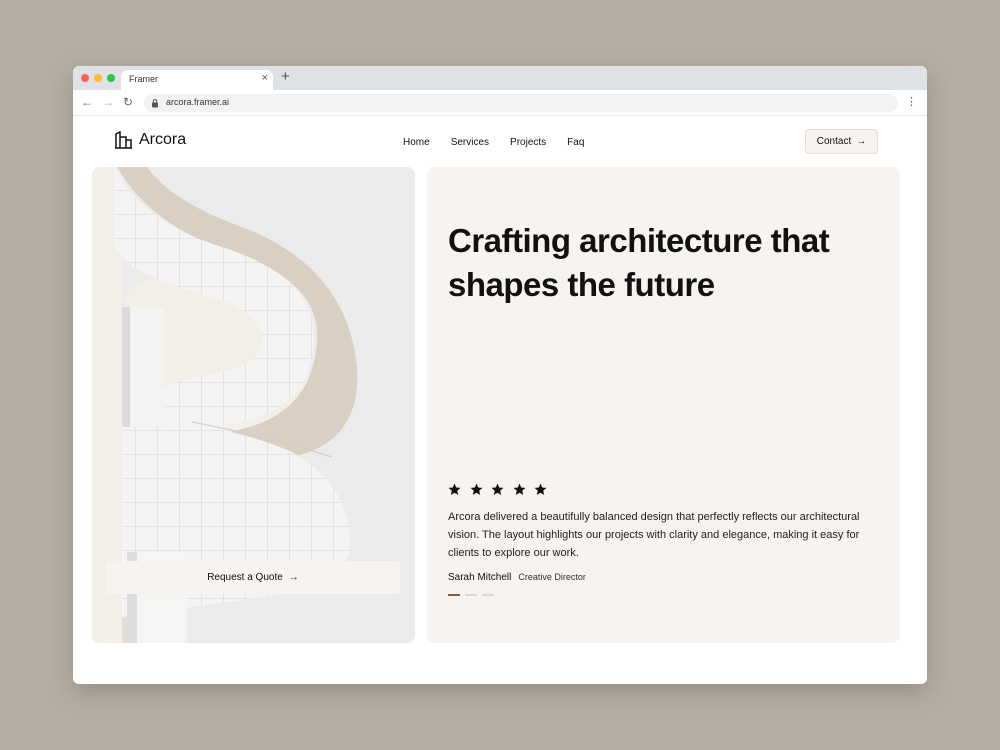 The width and height of the screenshot is (1000, 750). What do you see at coordinates (123, 140) in the screenshot?
I see `building-icon` at bounding box center [123, 140].